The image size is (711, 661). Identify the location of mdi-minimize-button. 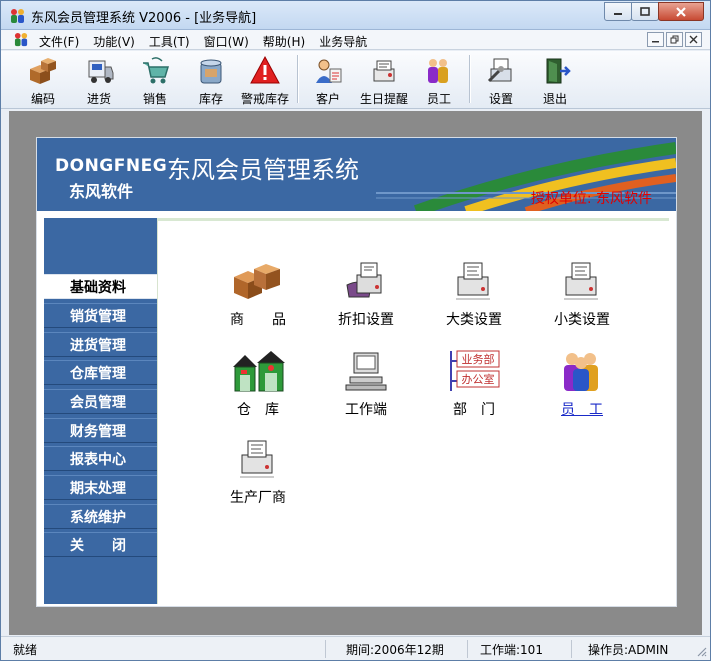
(655, 39).